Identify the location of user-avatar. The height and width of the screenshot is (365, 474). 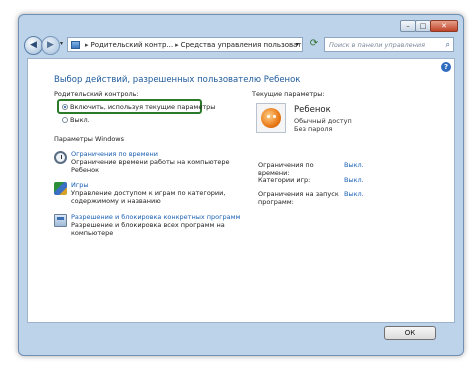
(271, 118).